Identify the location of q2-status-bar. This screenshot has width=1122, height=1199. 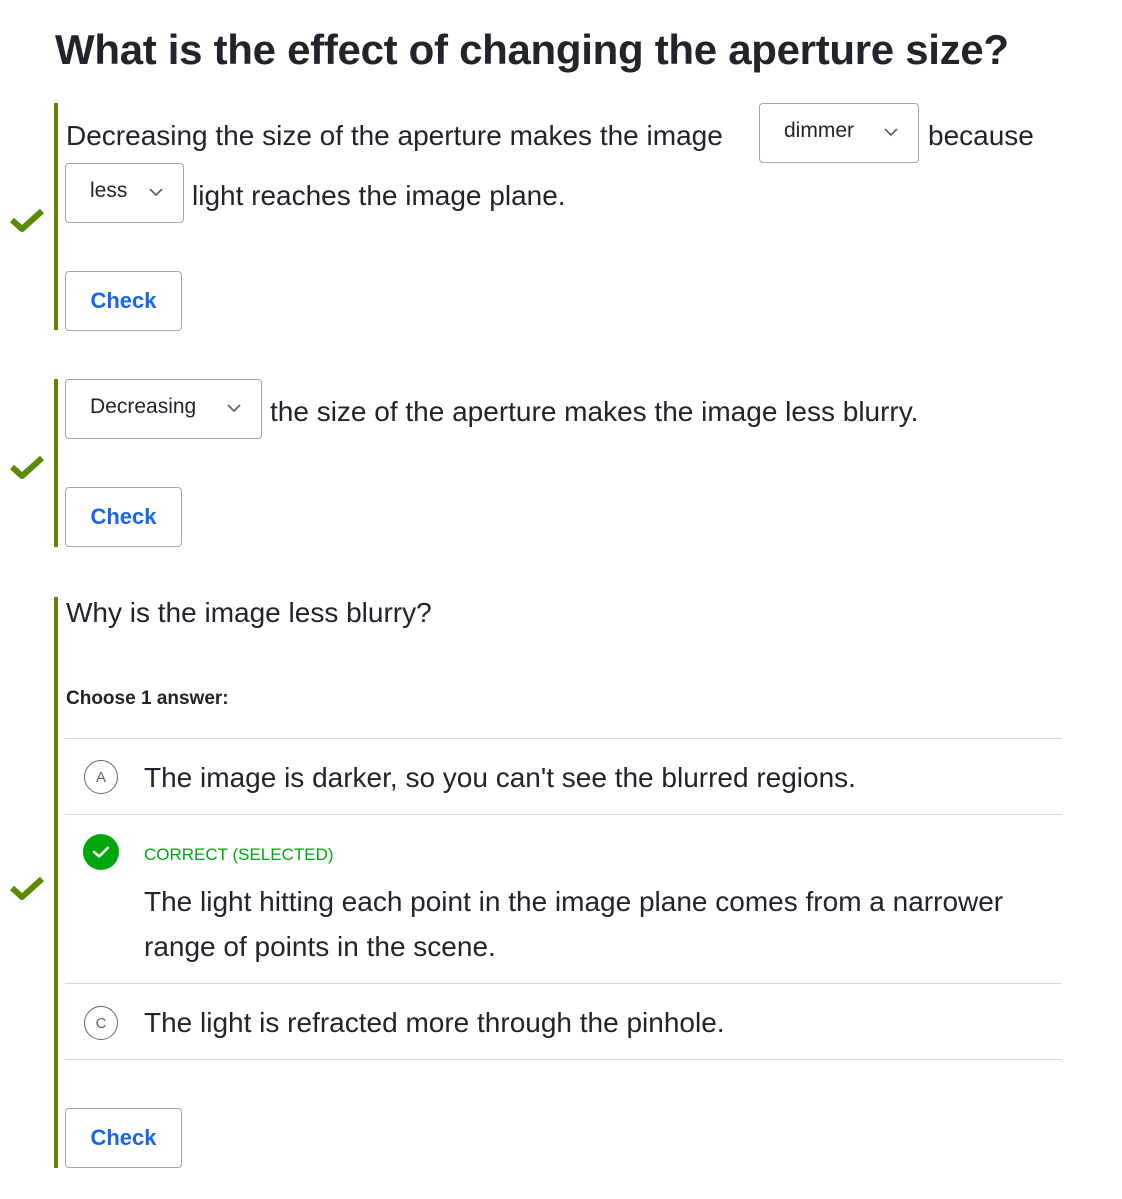
(56, 463).